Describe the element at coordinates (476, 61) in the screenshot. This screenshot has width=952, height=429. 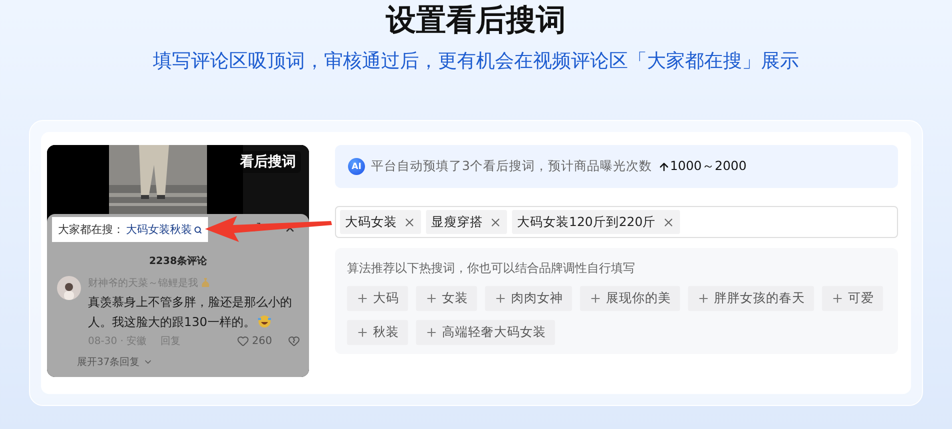
I see `page-subtitle: 填写评论区吸顶词，审核通过后，更有机会在视频评论区「大家都在搜」展示` at that location.